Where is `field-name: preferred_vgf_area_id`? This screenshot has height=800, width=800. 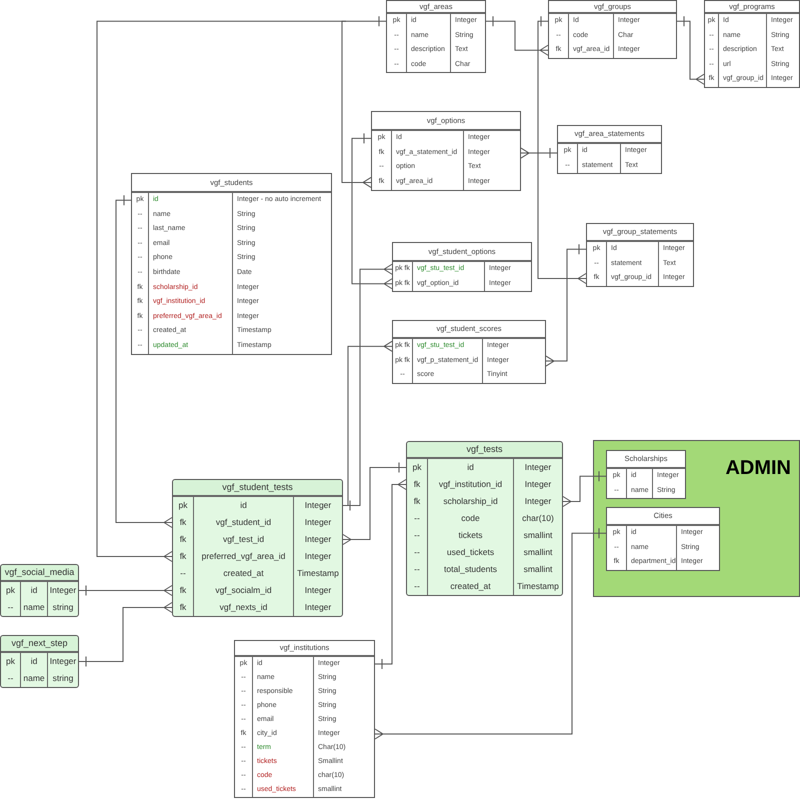 field-name: preferred_vgf_area_id is located at coordinates (244, 556).